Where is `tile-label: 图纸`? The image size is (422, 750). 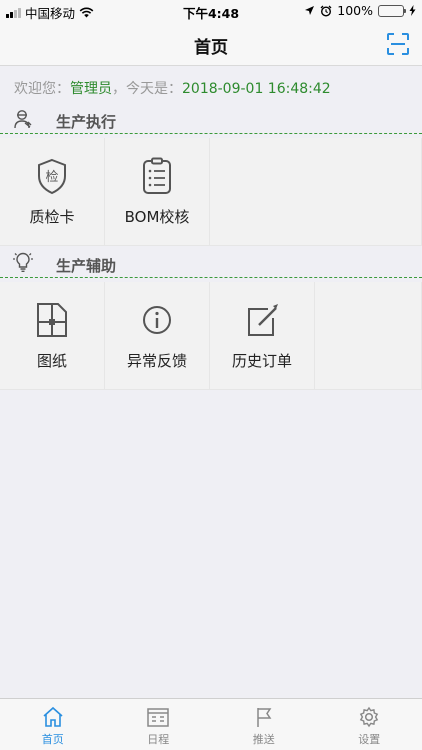
tile-label: 图纸 is located at coordinates (51, 361).